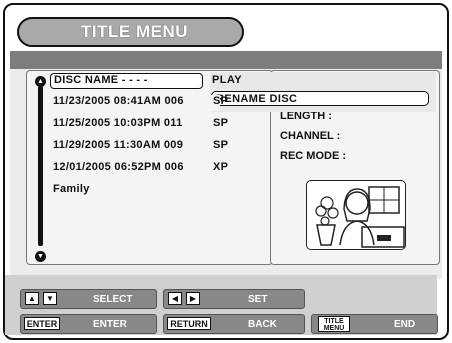 The width and height of the screenshot is (452, 343). What do you see at coordinates (334, 324) in the screenshot?
I see `title-menu-key-icon: TITLE MENU` at bounding box center [334, 324].